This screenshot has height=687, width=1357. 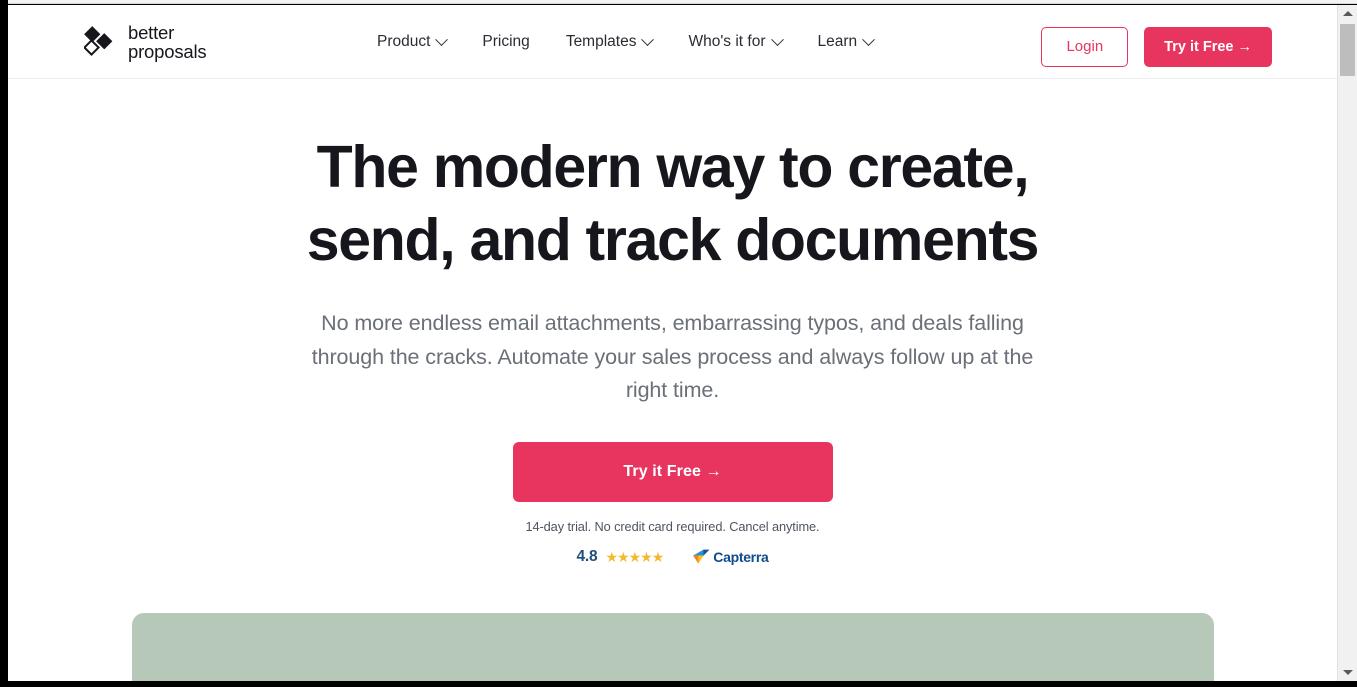 I want to click on login-button: Login, so click(x=1085, y=47).